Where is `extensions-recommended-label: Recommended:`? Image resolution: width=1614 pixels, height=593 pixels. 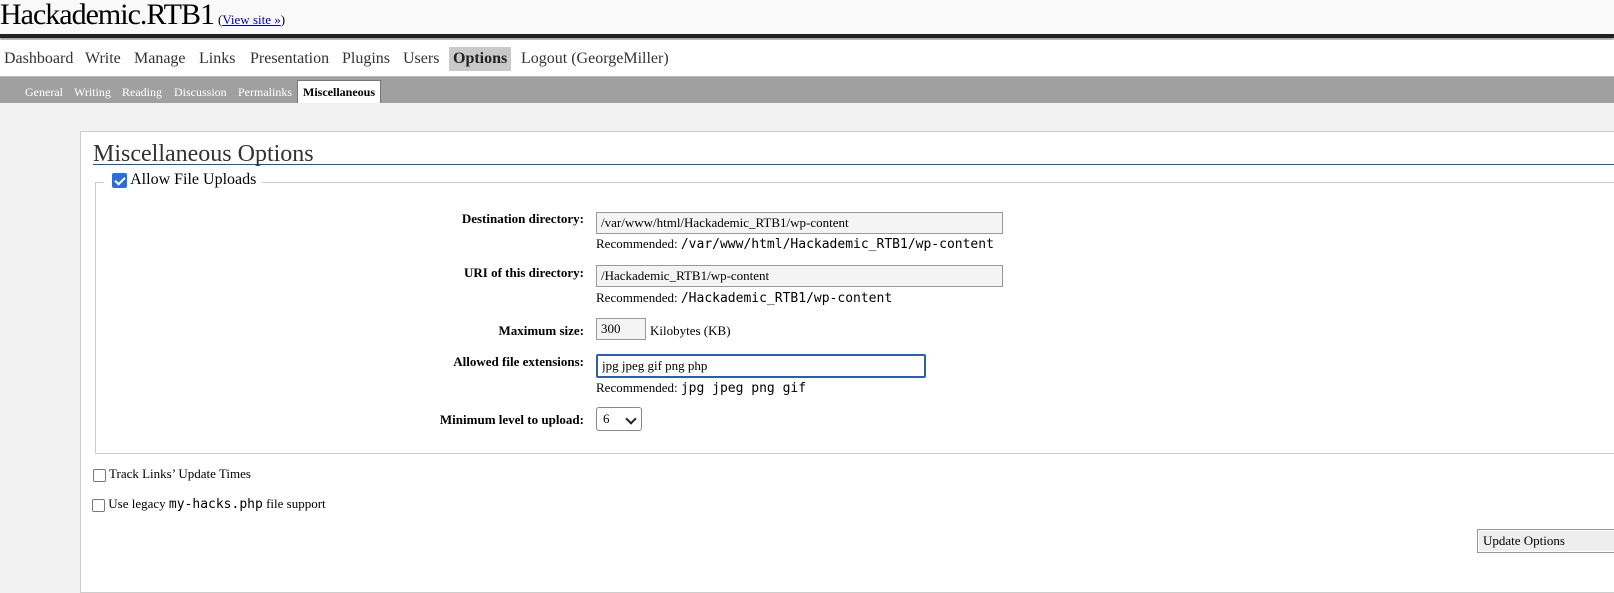 extensions-recommended-label: Recommended: is located at coordinates (637, 387).